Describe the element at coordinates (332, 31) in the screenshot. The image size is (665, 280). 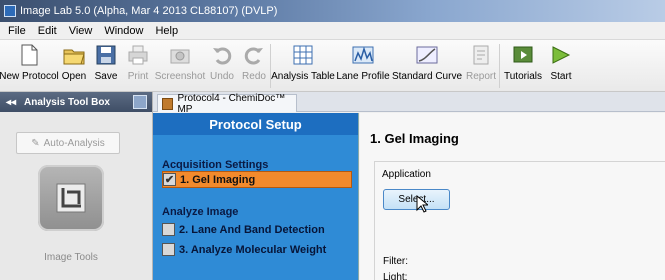
I see `menu-bar: File Edit View Window Help` at that location.